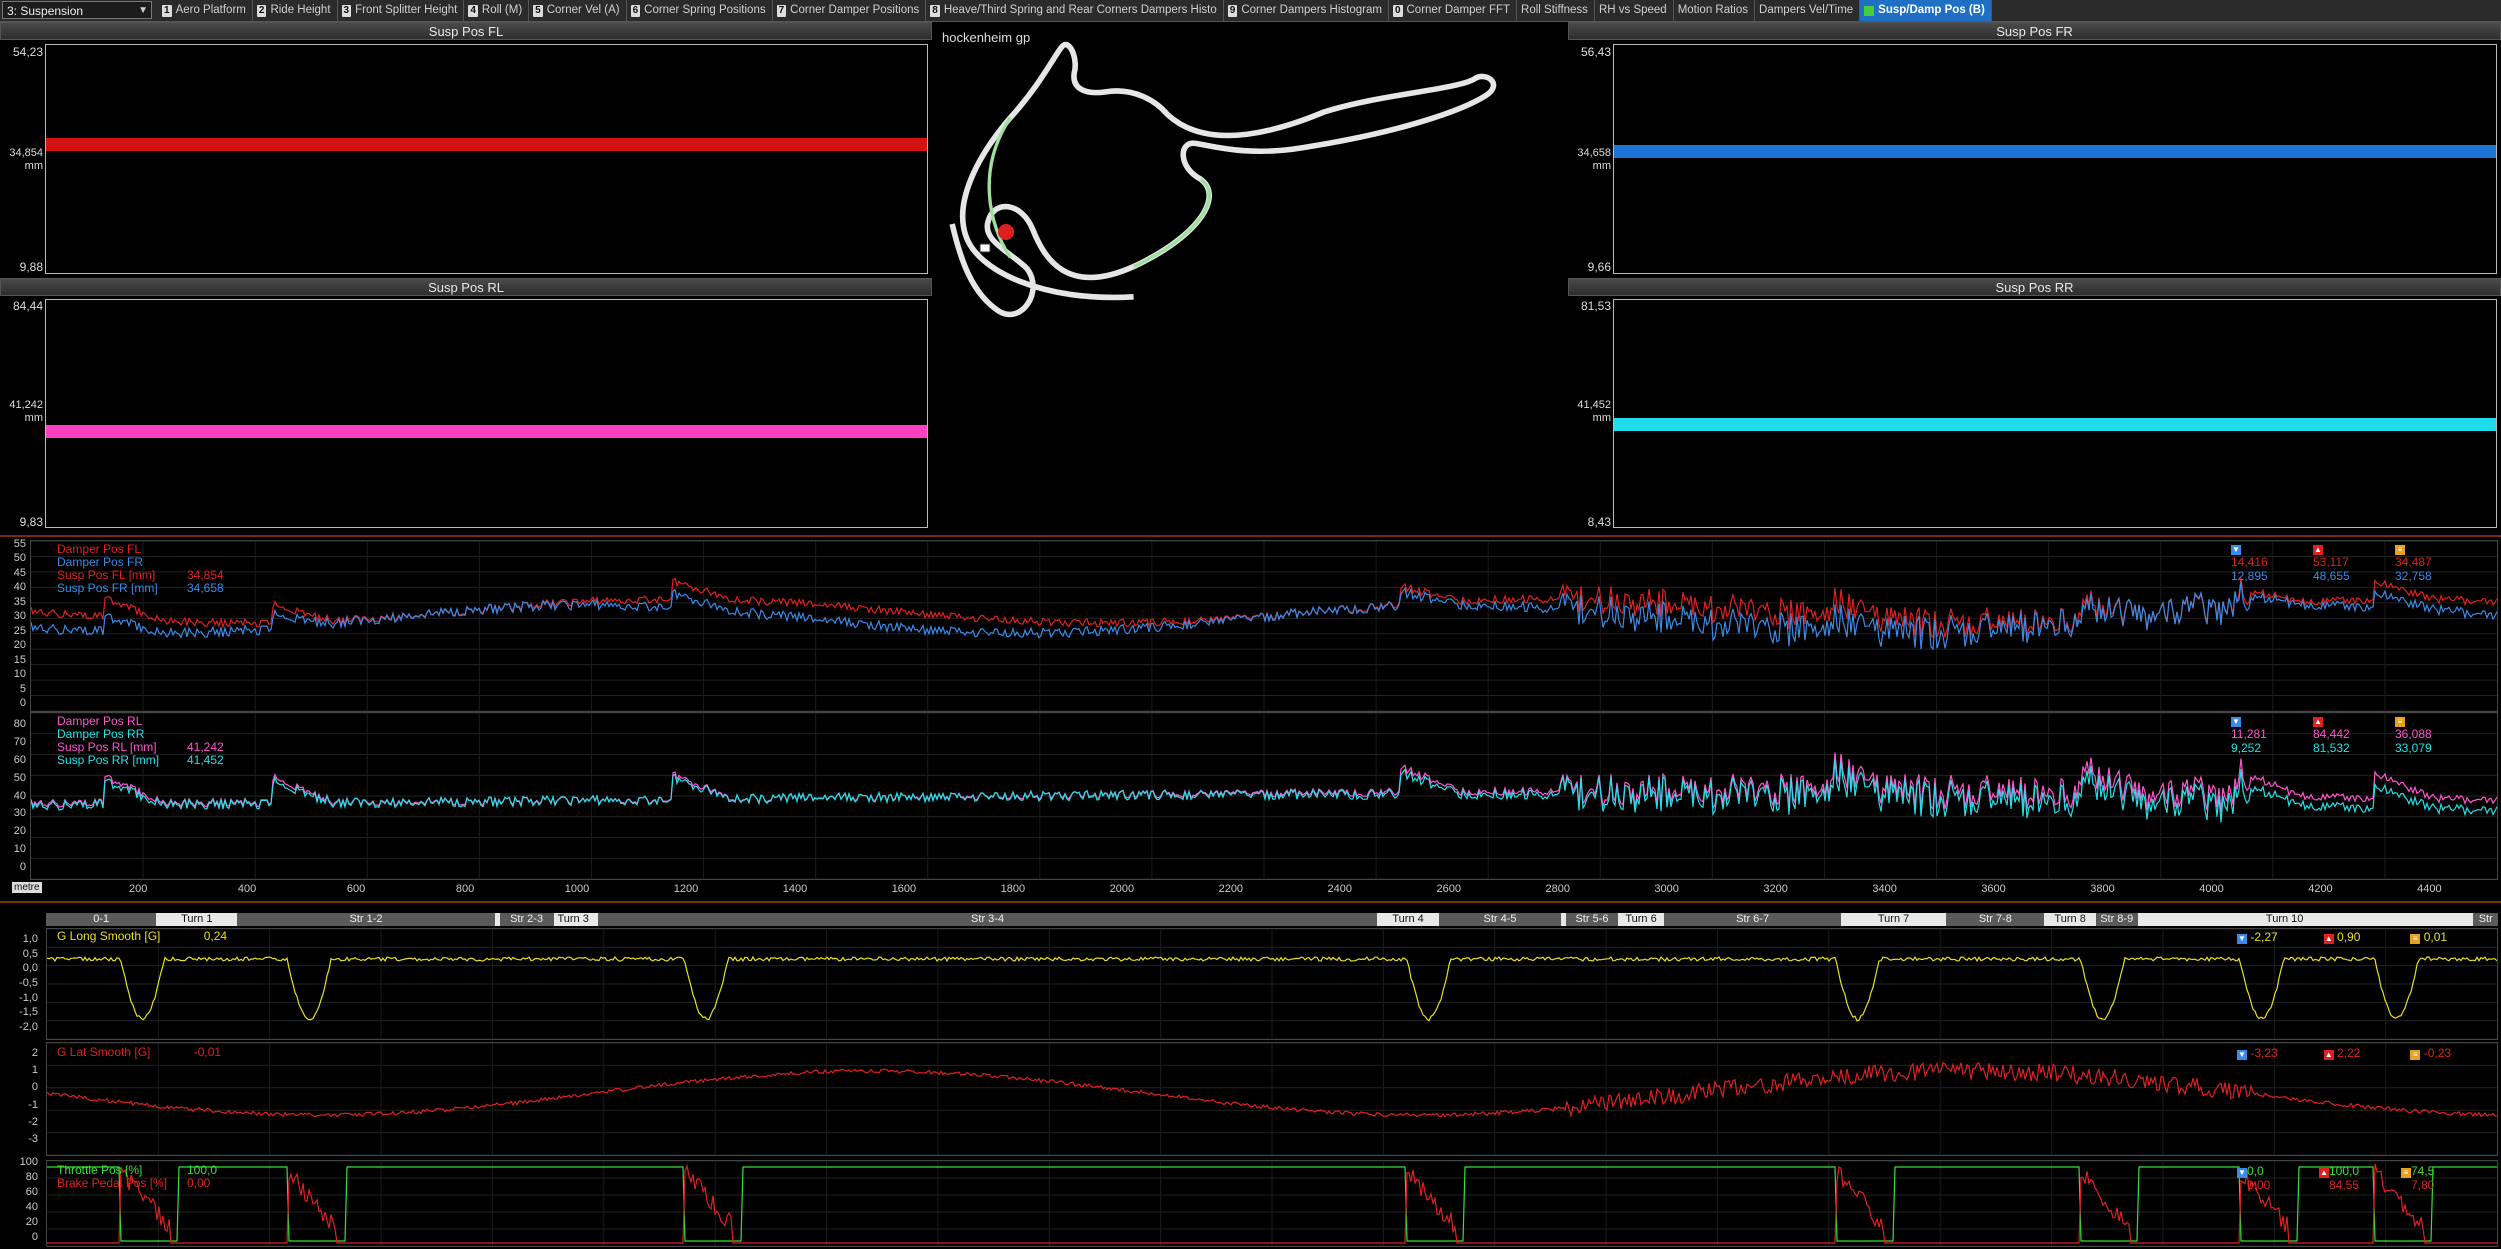  I want to click on gauge-rl-unit: mm, so click(33, 418).